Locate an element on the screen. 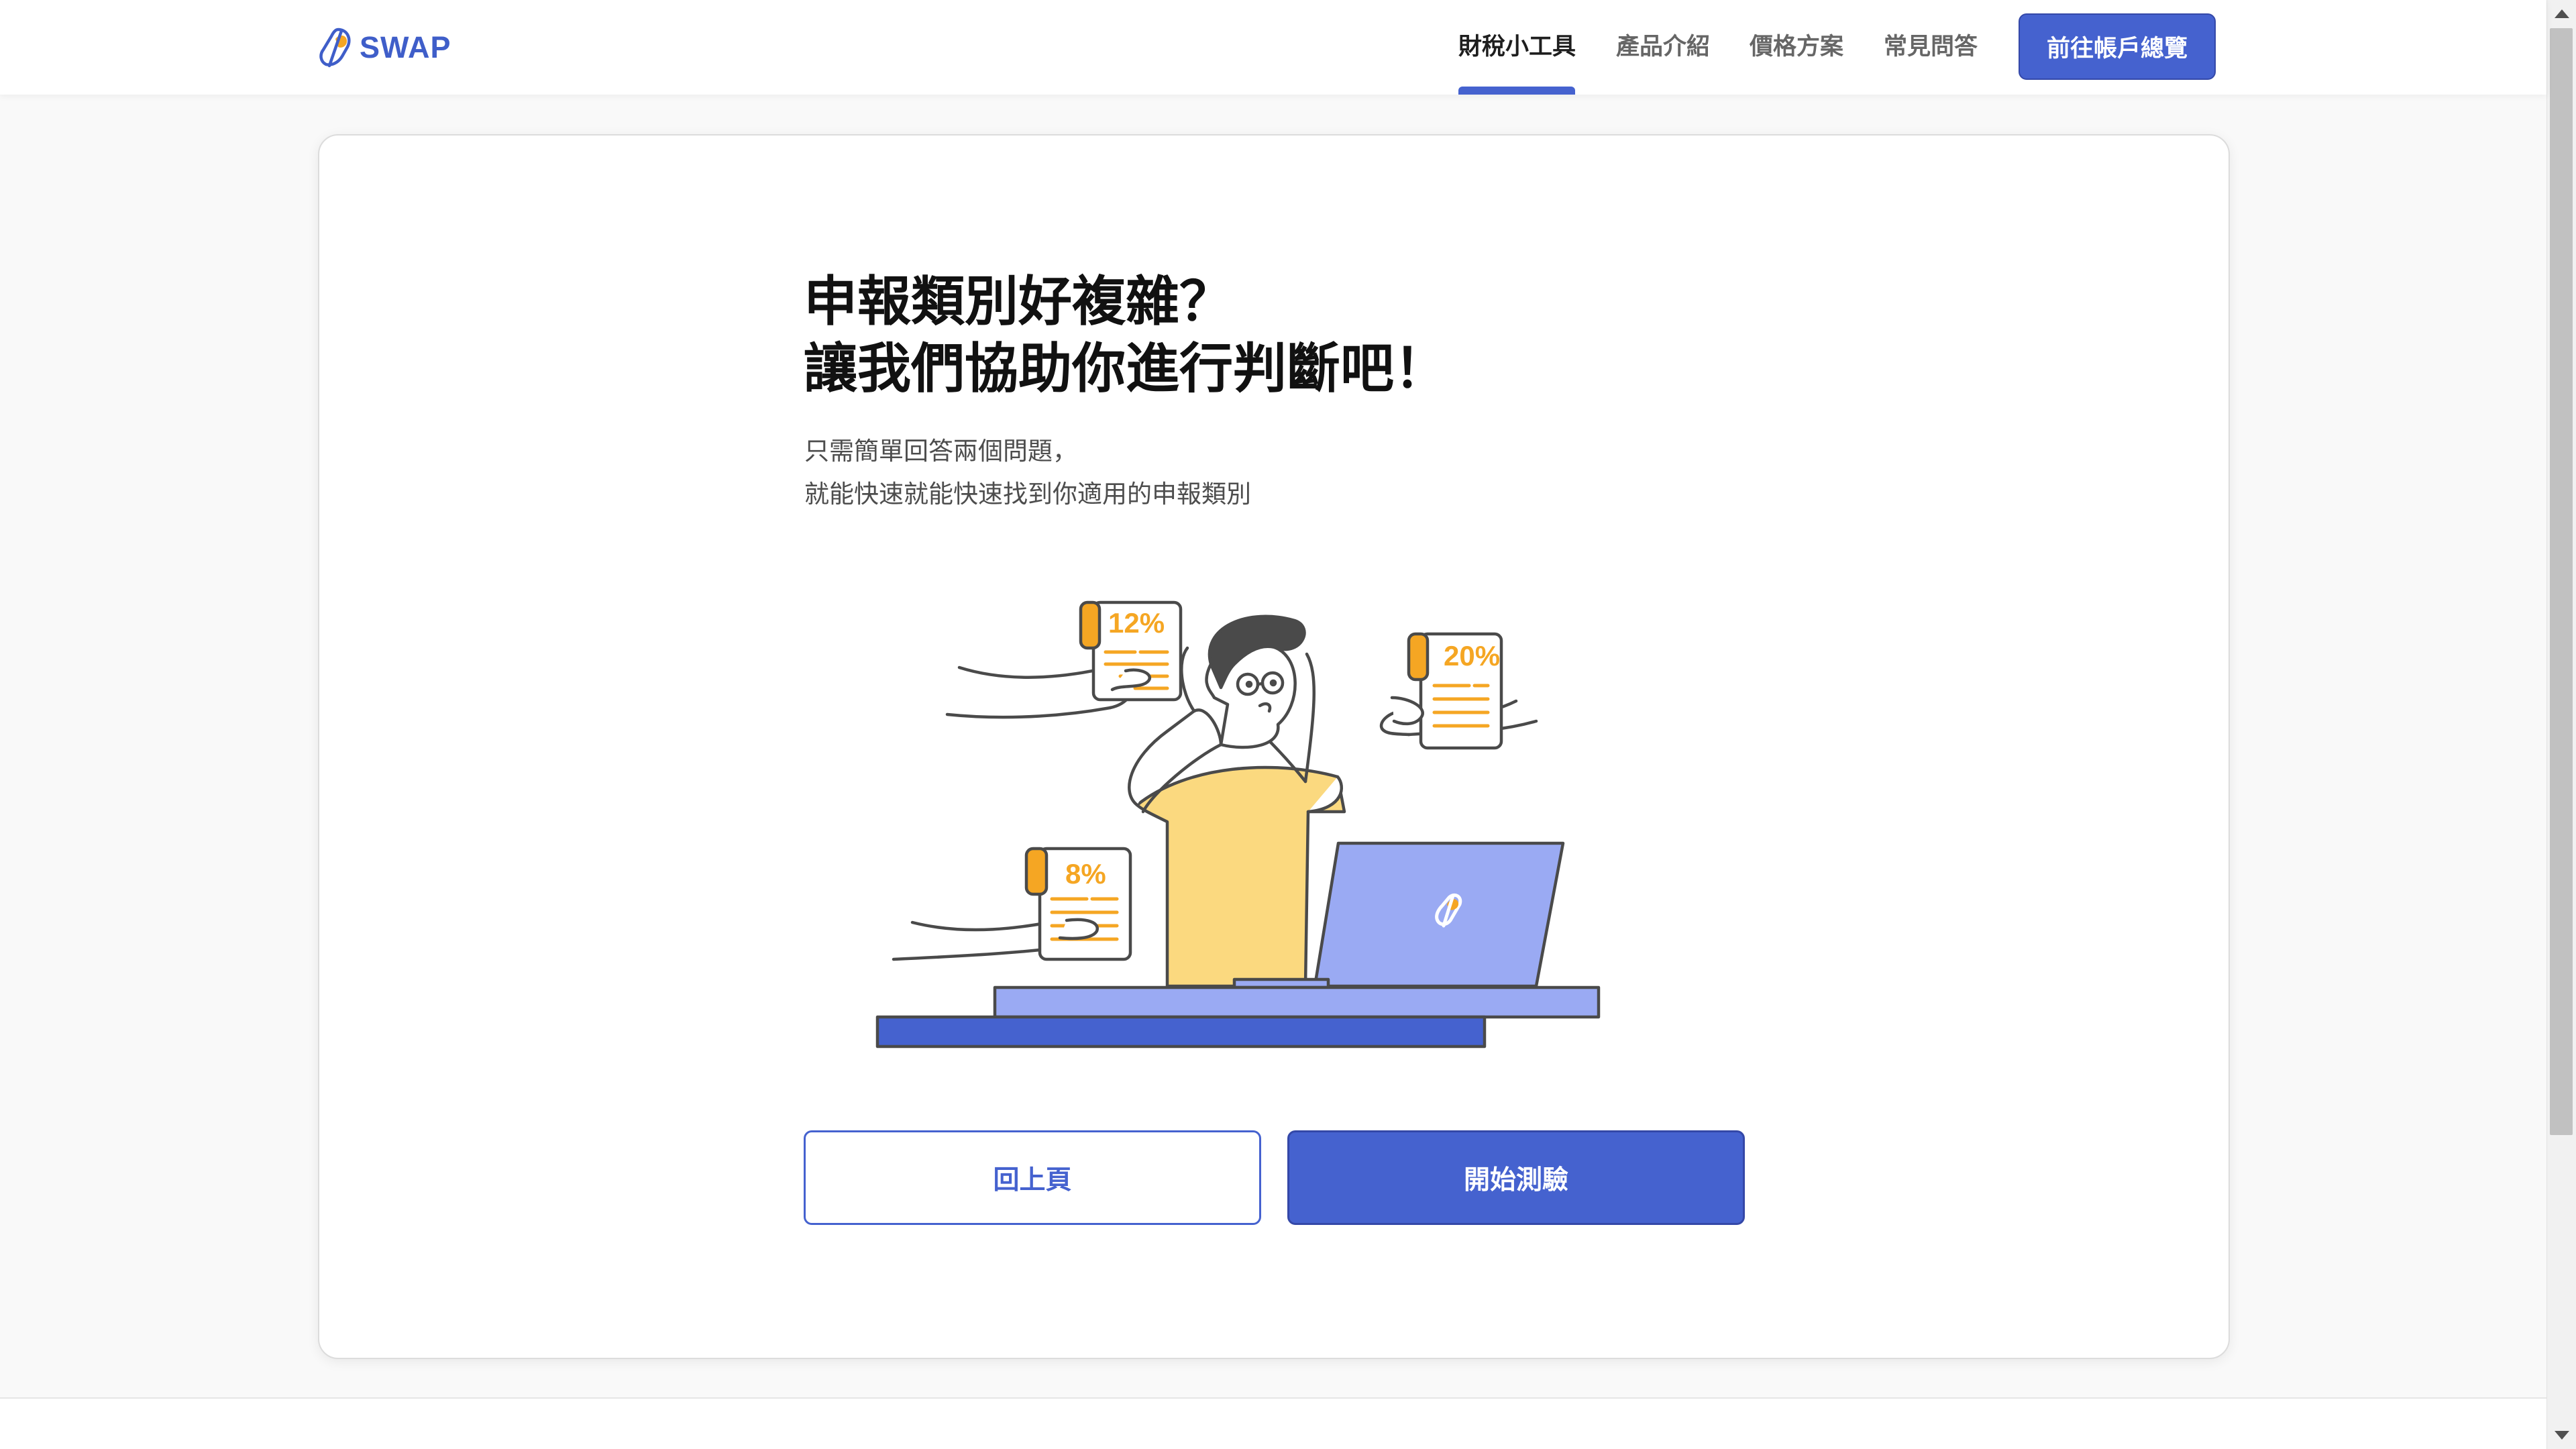 The width and height of the screenshot is (2576, 1449). nav-item-tax-tools: 財稅小工具 is located at coordinates (1517, 47).